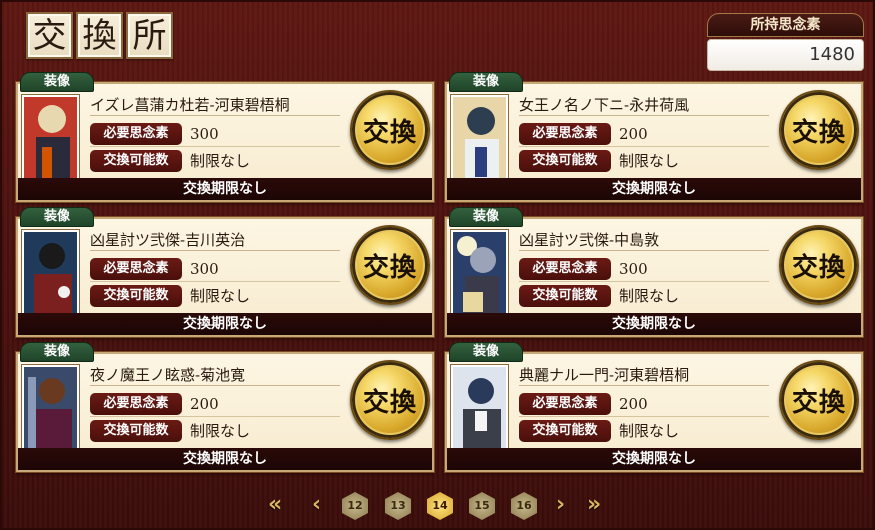 This screenshot has width=875, height=530. Describe the element at coordinates (644, 375) in the screenshot. I see `item-name: 典麗ナル一門-河東碧梧桐` at that location.